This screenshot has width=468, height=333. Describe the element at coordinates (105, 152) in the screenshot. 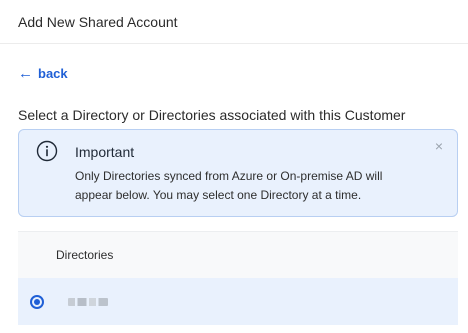

I see `alert-title: Important` at that location.